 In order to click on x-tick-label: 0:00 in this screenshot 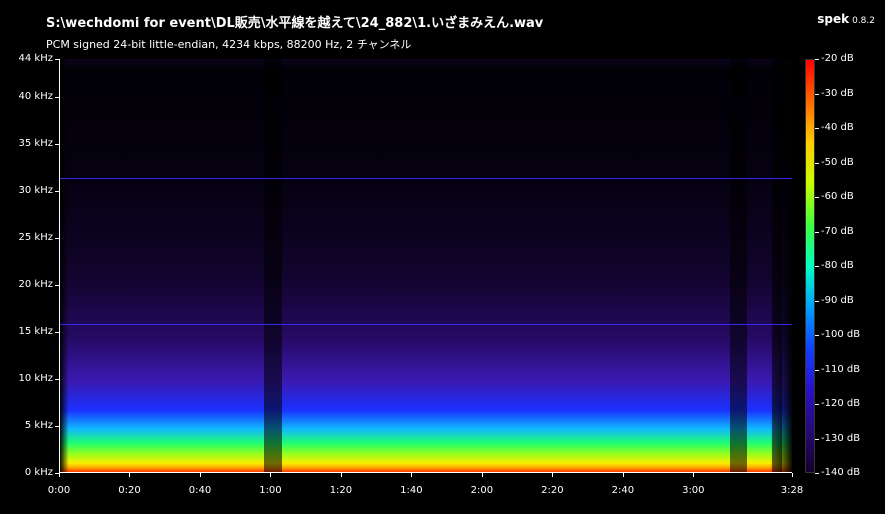, I will do `click(59, 490)`.